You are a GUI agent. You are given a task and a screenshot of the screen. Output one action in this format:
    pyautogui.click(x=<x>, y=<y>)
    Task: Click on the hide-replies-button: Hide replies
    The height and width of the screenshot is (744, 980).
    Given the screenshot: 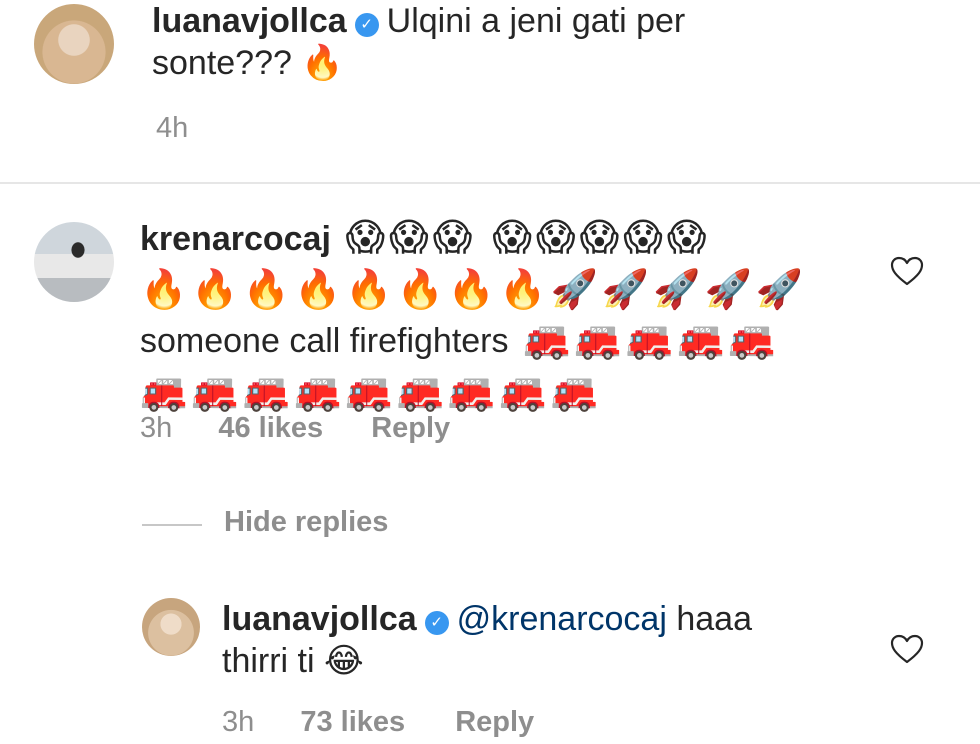 What is the action you would take?
    pyautogui.click(x=306, y=522)
    